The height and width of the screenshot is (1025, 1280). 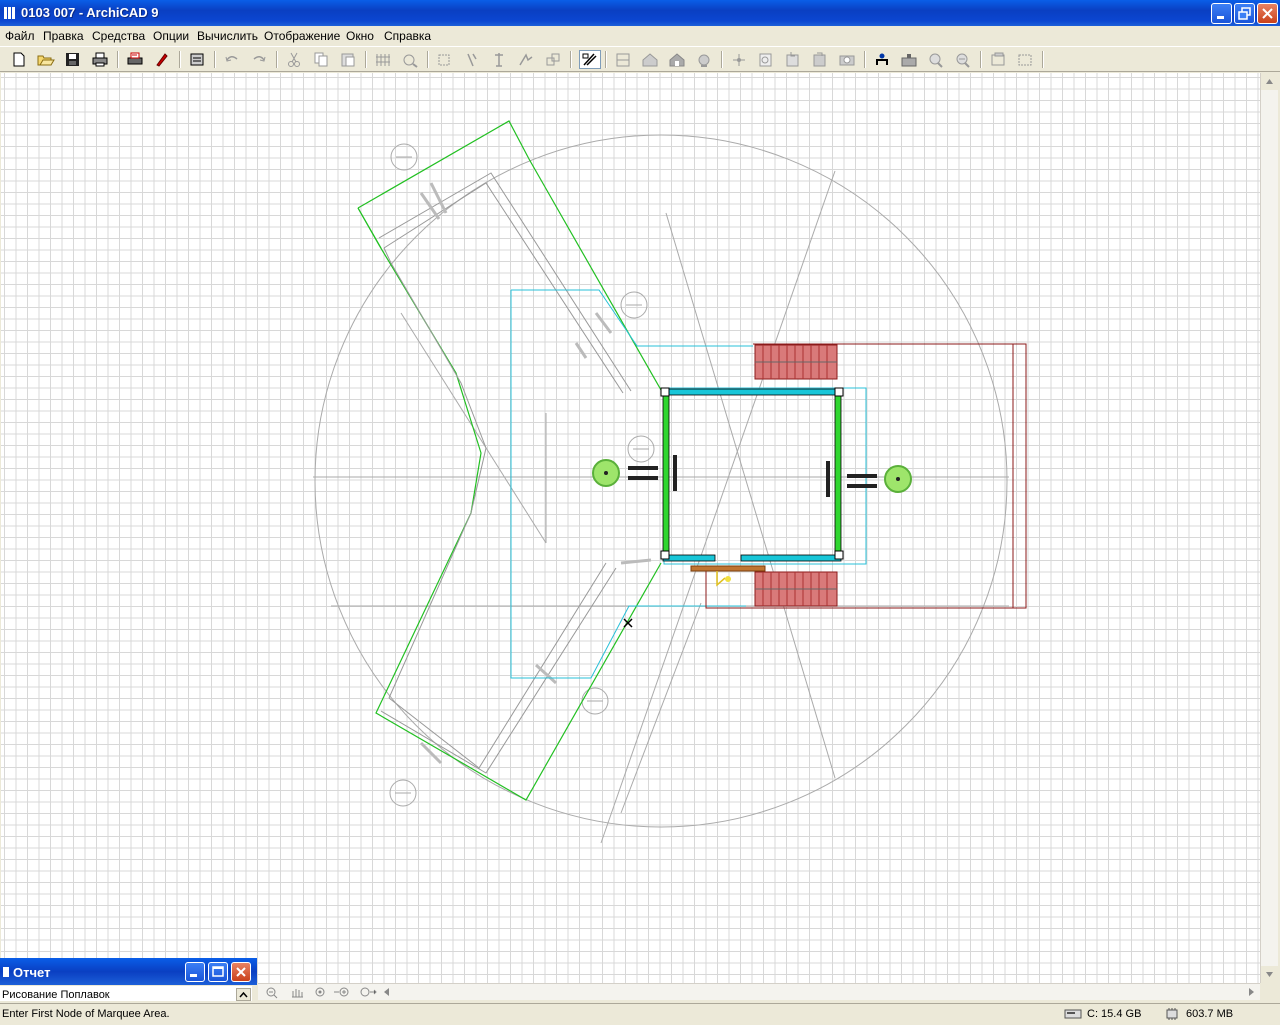 What do you see at coordinates (963, 59) in the screenshot?
I see `zoom-out-button` at bounding box center [963, 59].